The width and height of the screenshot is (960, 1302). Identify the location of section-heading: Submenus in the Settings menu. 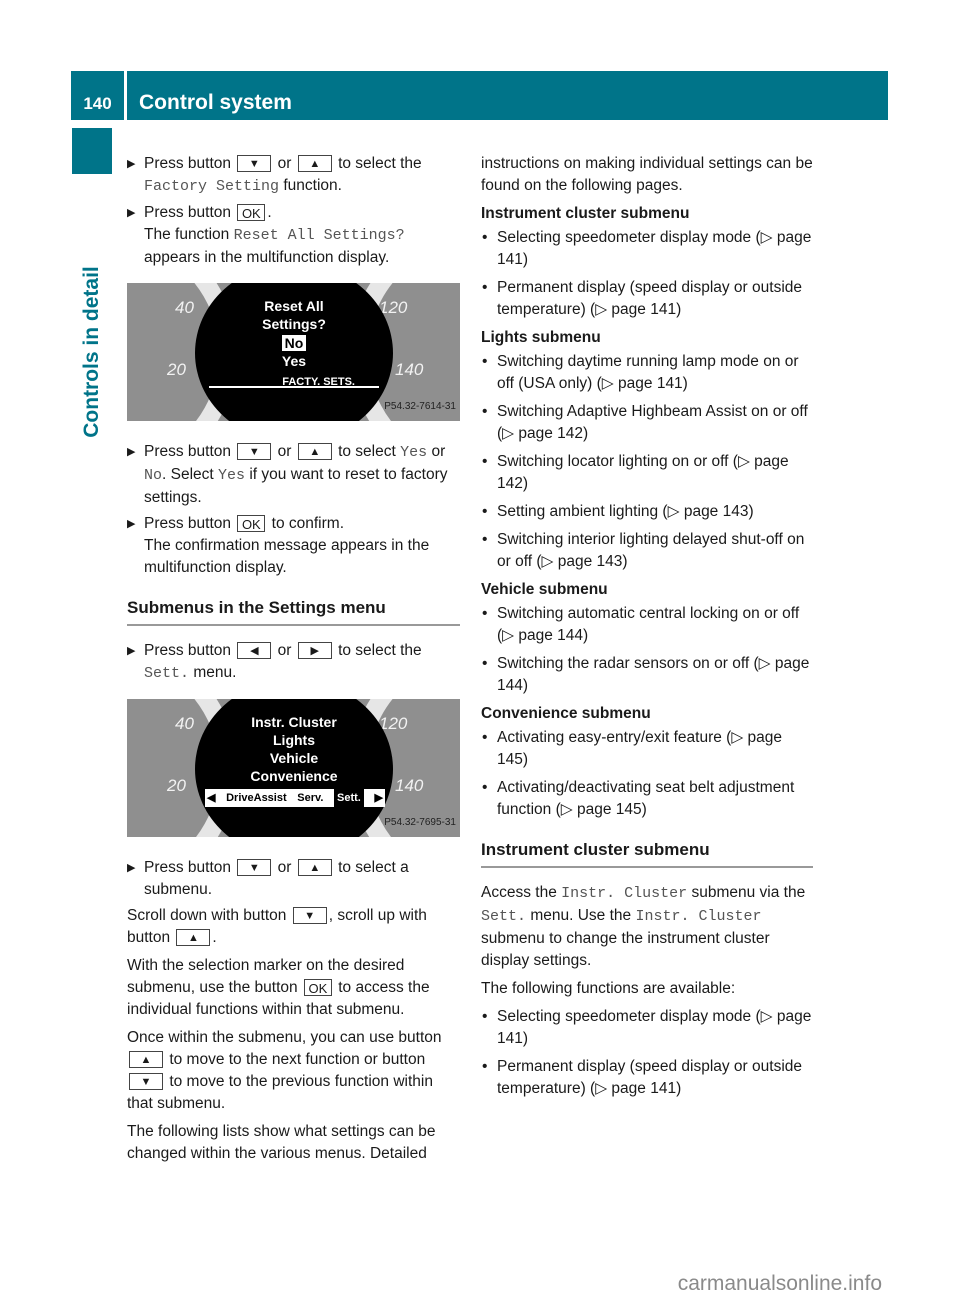
(293, 611).